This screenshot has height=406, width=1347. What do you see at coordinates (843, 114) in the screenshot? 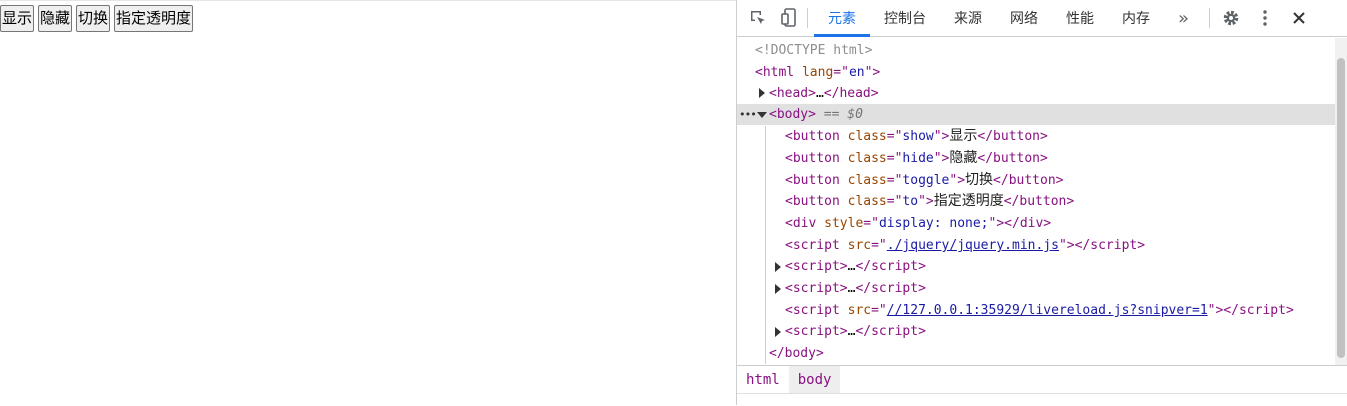
I see `body-marker: == $0` at bounding box center [843, 114].